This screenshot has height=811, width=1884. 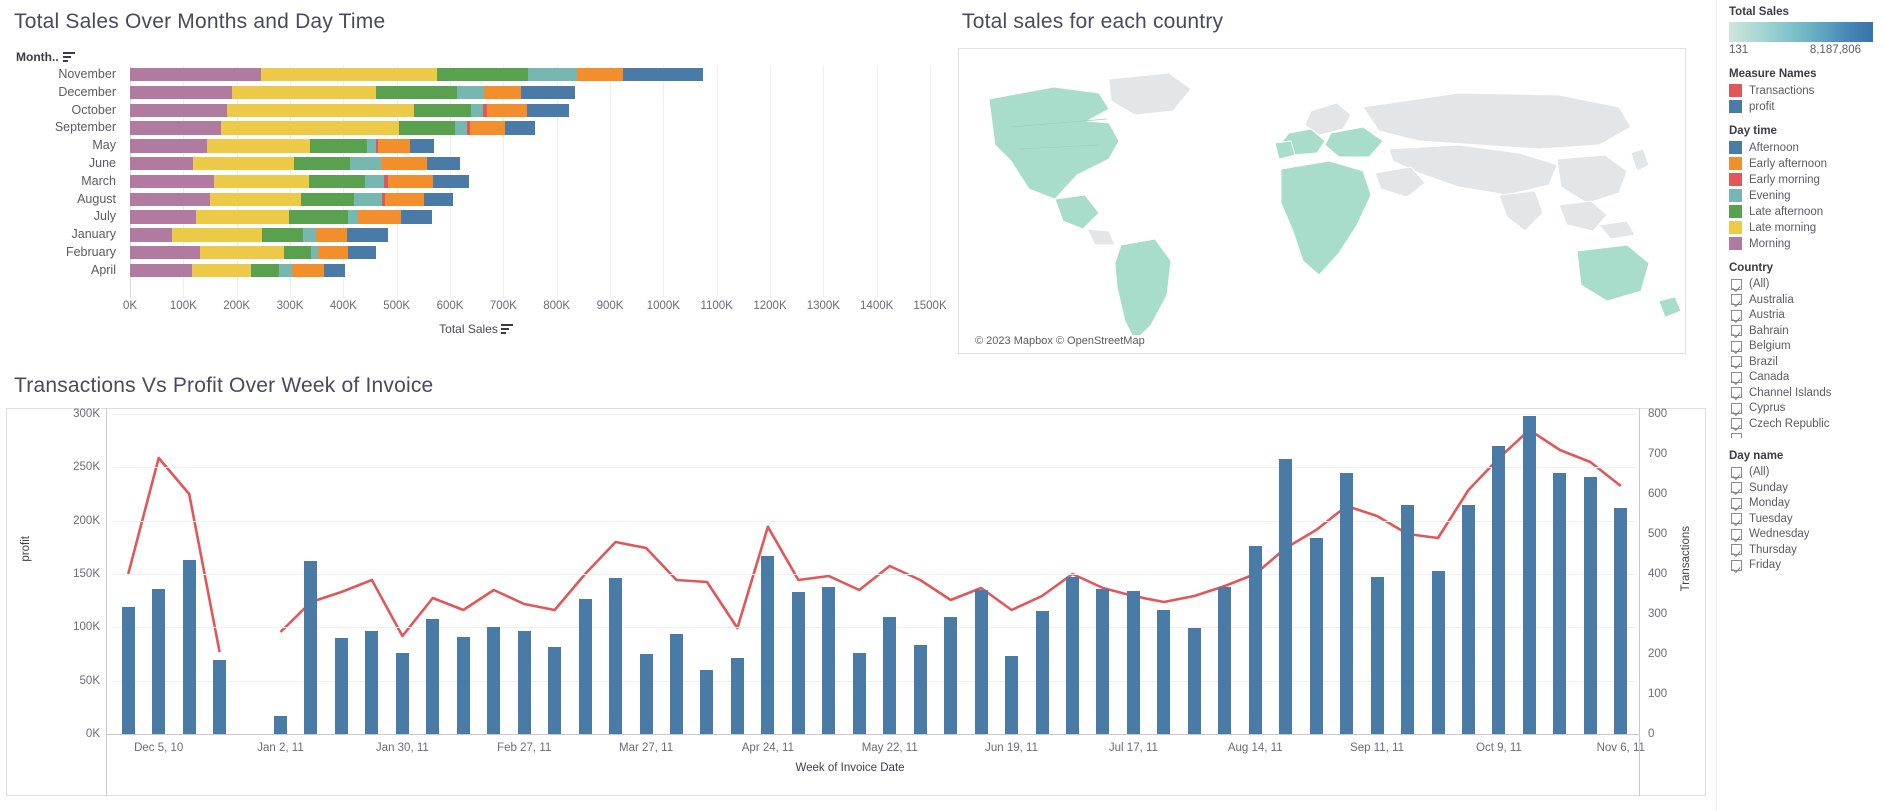 I want to click on day-name-filter-item: Sunday, so click(x=1807, y=488).